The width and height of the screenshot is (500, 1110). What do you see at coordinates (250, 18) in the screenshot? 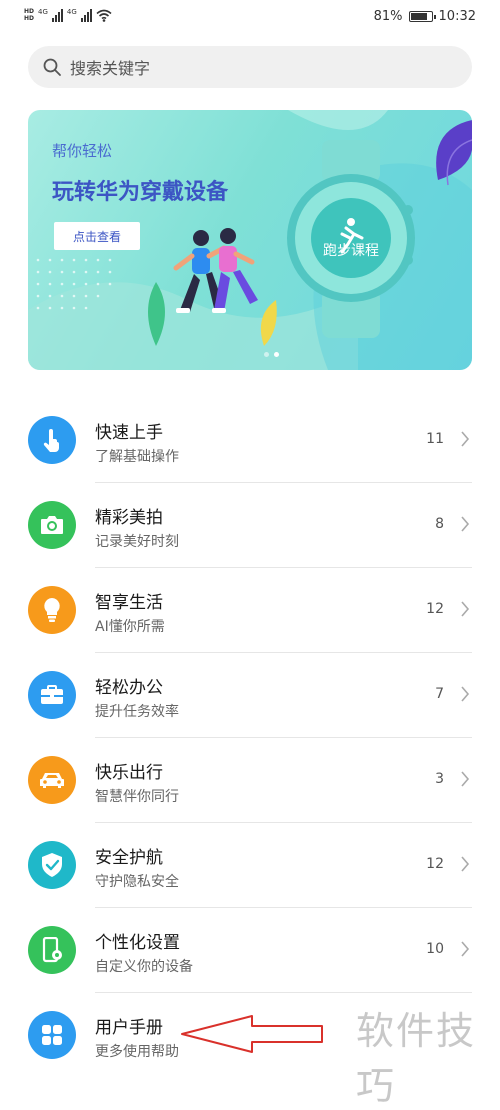
I see `status-bar: HD HD 4G 4G 81% 10:32` at bounding box center [250, 18].